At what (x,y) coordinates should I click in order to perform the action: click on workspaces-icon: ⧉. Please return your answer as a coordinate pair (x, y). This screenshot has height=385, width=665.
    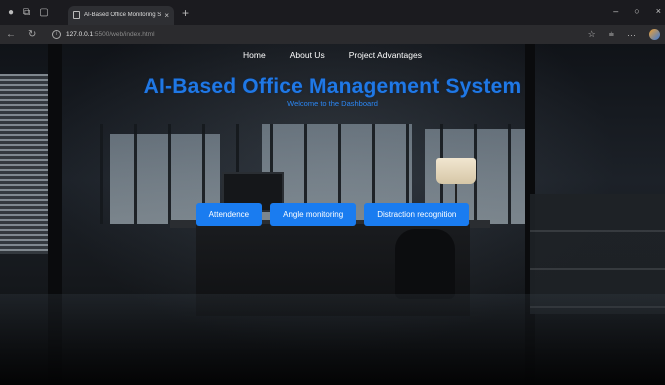
    Looking at the image, I should click on (26, 12).